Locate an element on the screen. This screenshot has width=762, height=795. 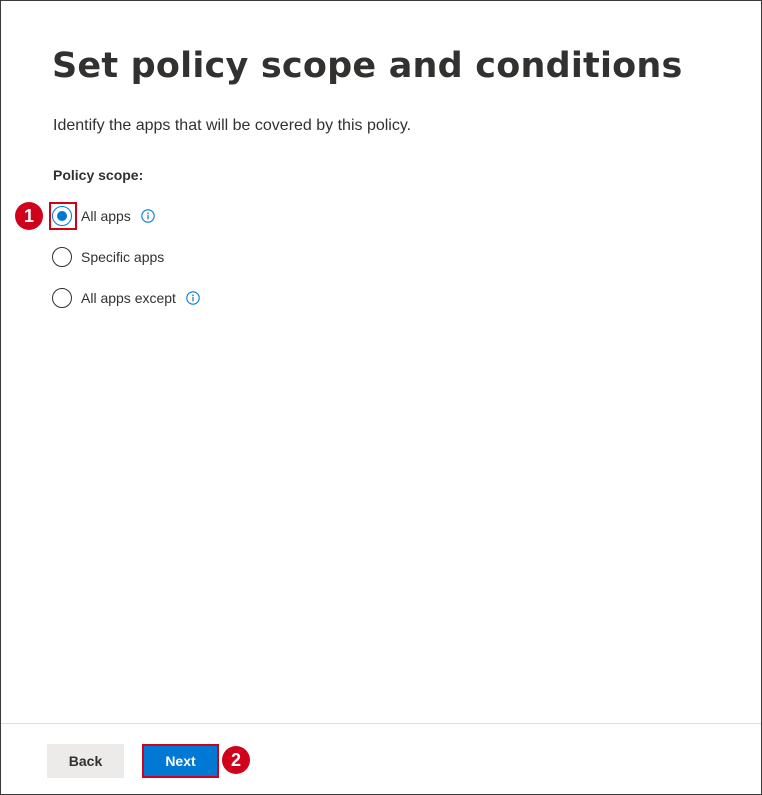
footer-divider is located at coordinates (381, 723).